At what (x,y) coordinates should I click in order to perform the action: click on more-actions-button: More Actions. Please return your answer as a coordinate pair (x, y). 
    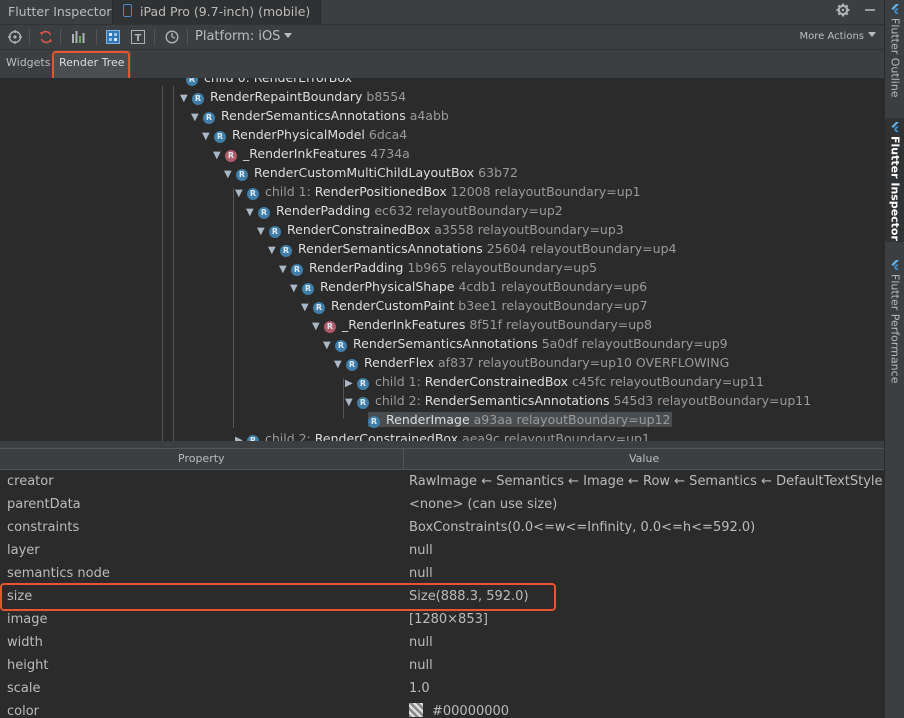
    Looking at the image, I should click on (838, 37).